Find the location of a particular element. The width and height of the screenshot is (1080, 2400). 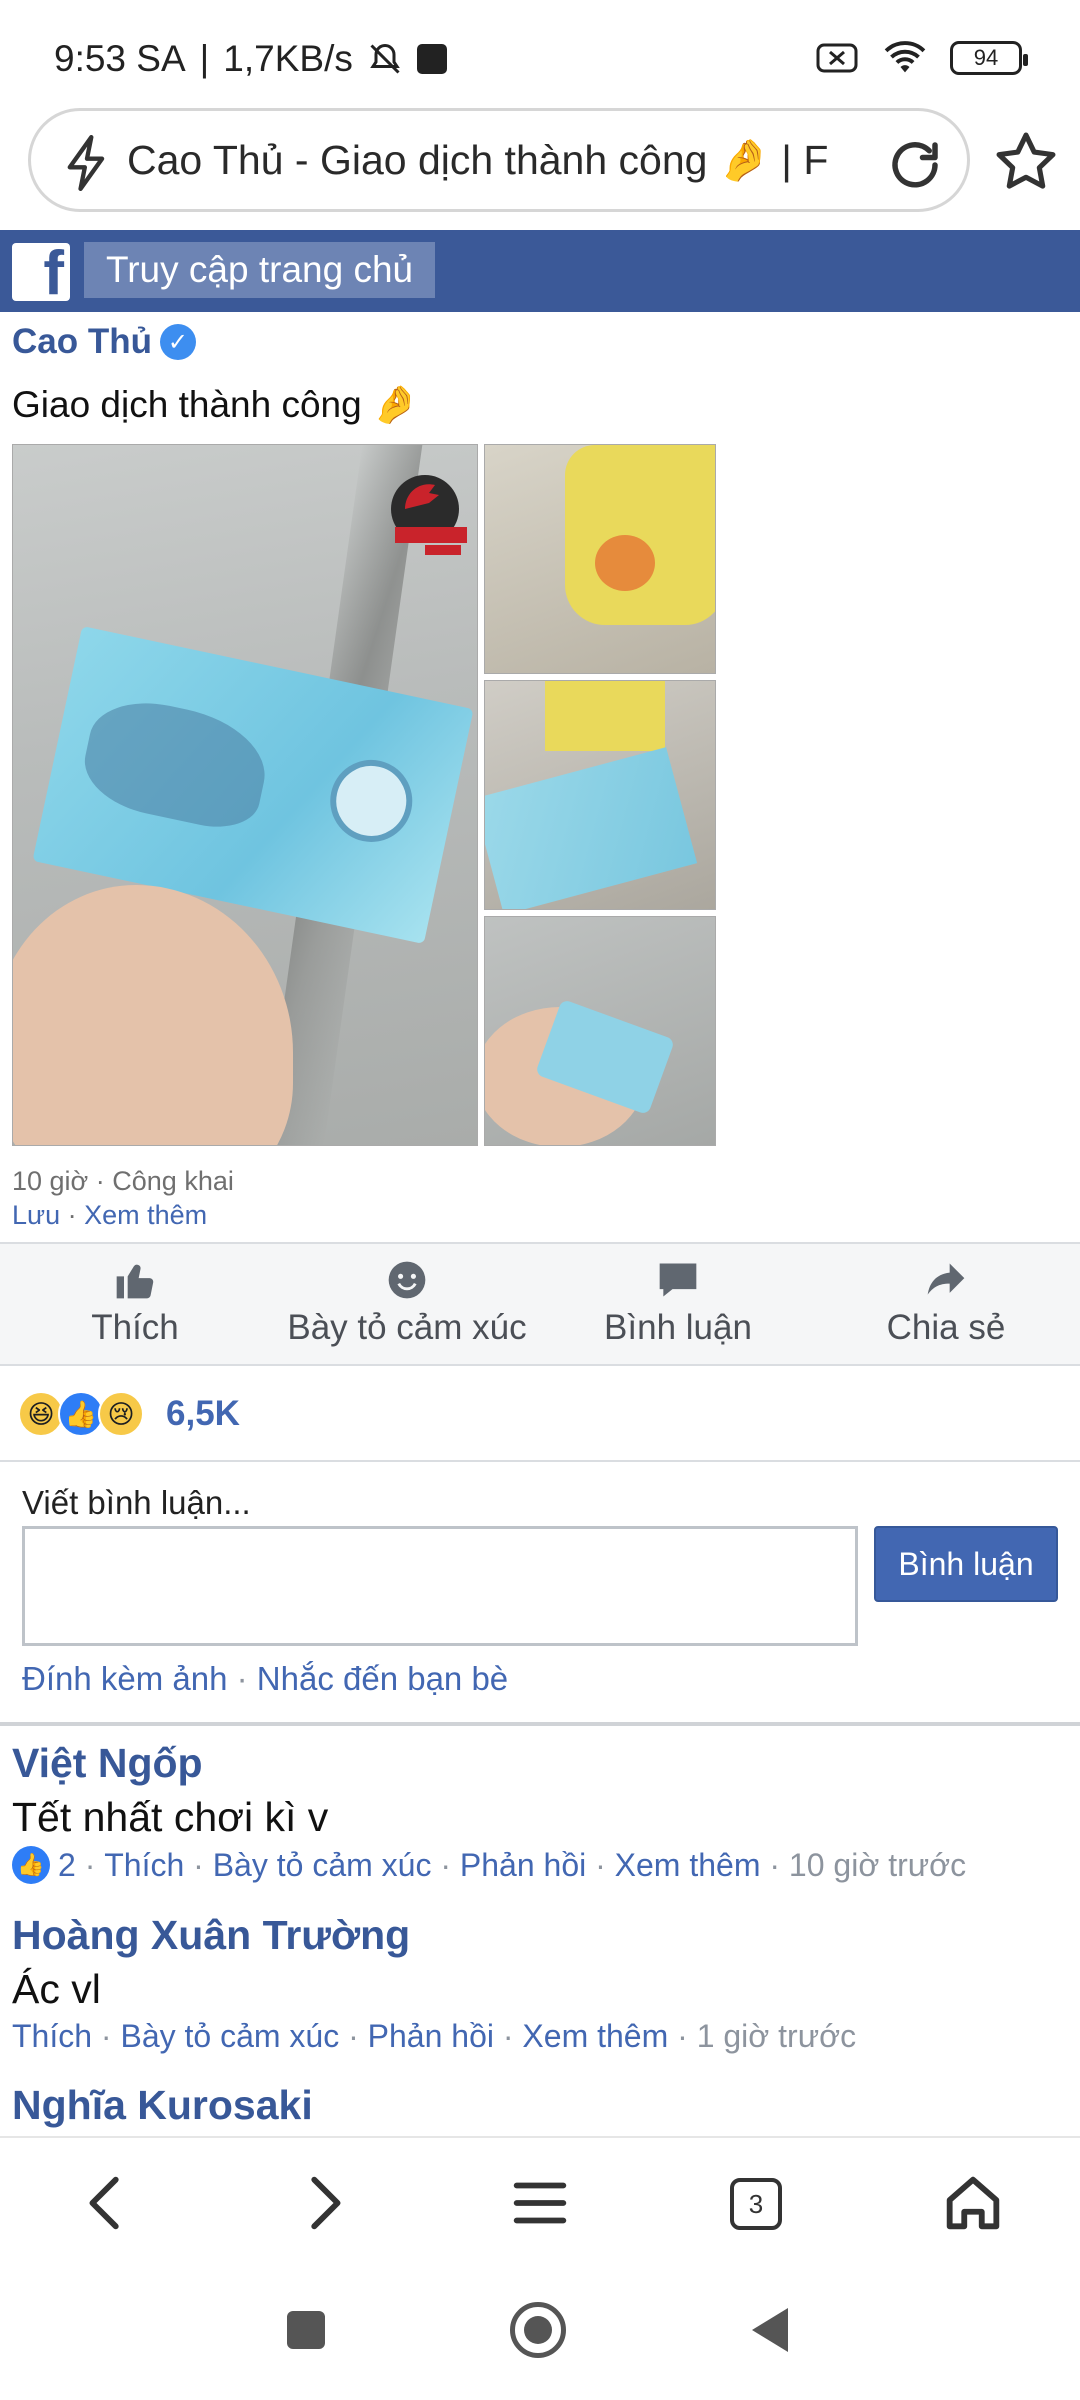

browser-toolbar: 3 is located at coordinates (540, 2201).